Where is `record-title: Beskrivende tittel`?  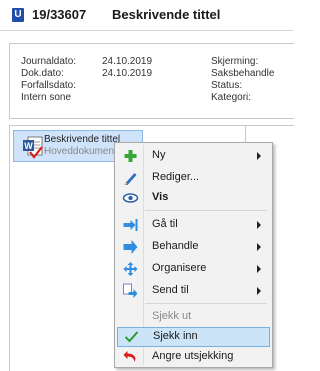 record-title: Beskrivende tittel is located at coordinates (166, 14).